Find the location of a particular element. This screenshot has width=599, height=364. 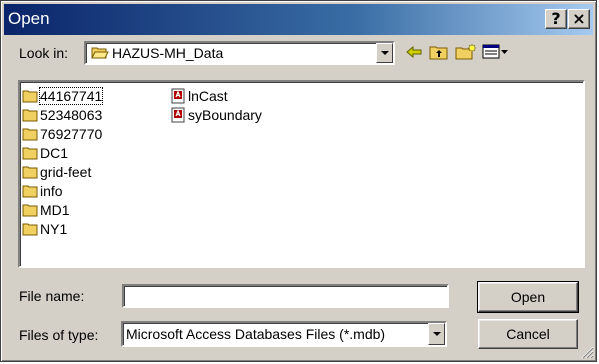

folder-item: MD1 is located at coordinates (62, 209).